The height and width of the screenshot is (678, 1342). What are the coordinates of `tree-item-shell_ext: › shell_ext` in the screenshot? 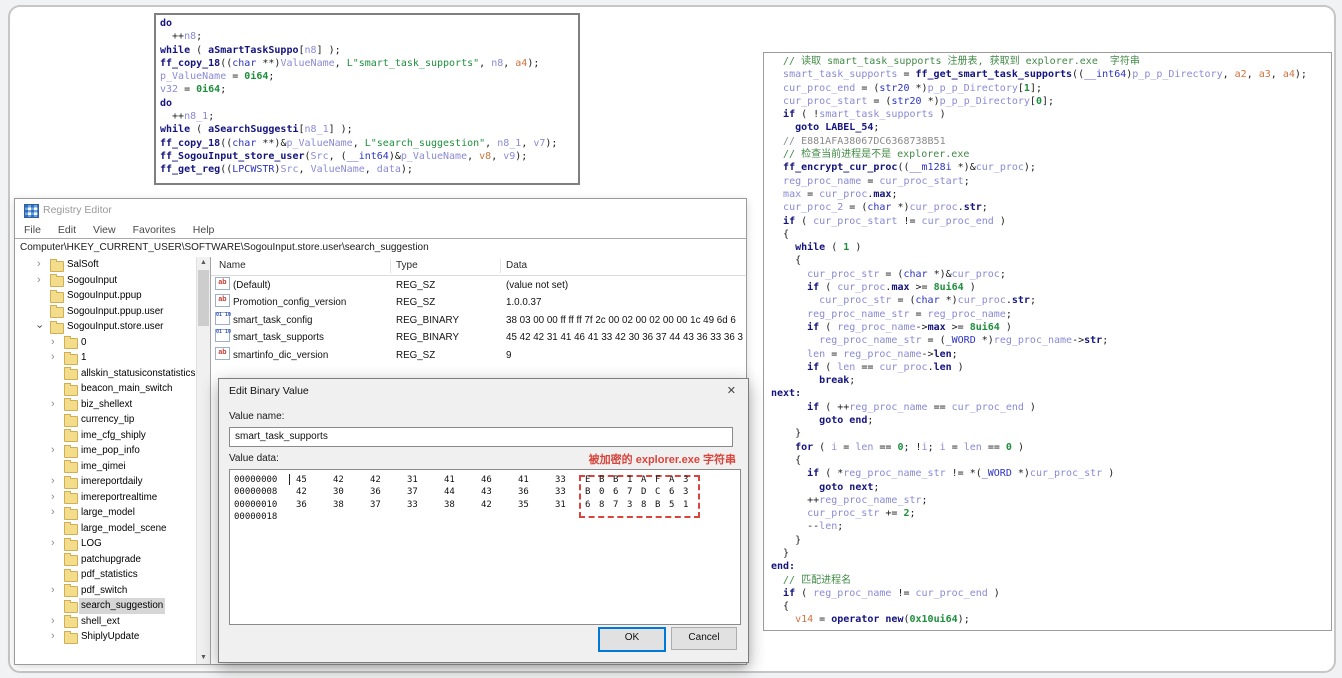 It's located at (105, 622).